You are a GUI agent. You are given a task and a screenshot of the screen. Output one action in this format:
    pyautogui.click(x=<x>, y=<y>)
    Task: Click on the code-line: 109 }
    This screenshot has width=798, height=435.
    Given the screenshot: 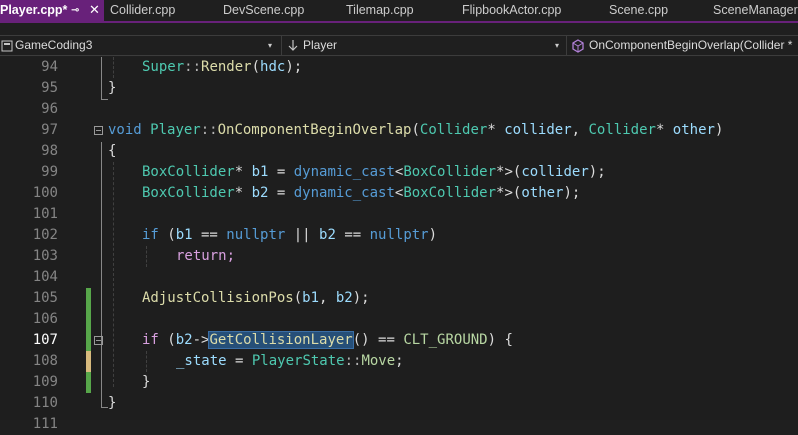 What is the action you would take?
    pyautogui.click(x=399, y=382)
    